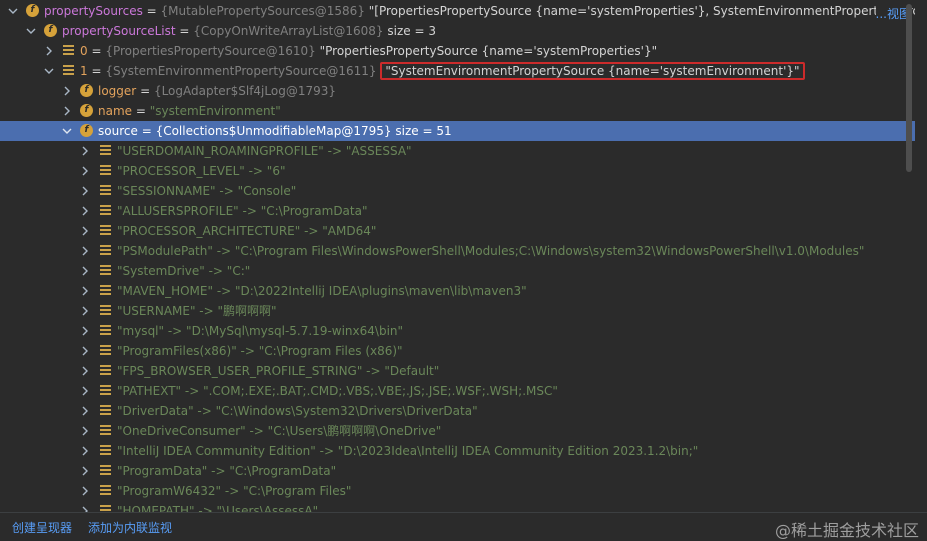 The image size is (927, 541). Describe the element at coordinates (273, 131) in the screenshot. I see `field-ref: {Collections$UnmodifiableMap@1795}` at that location.